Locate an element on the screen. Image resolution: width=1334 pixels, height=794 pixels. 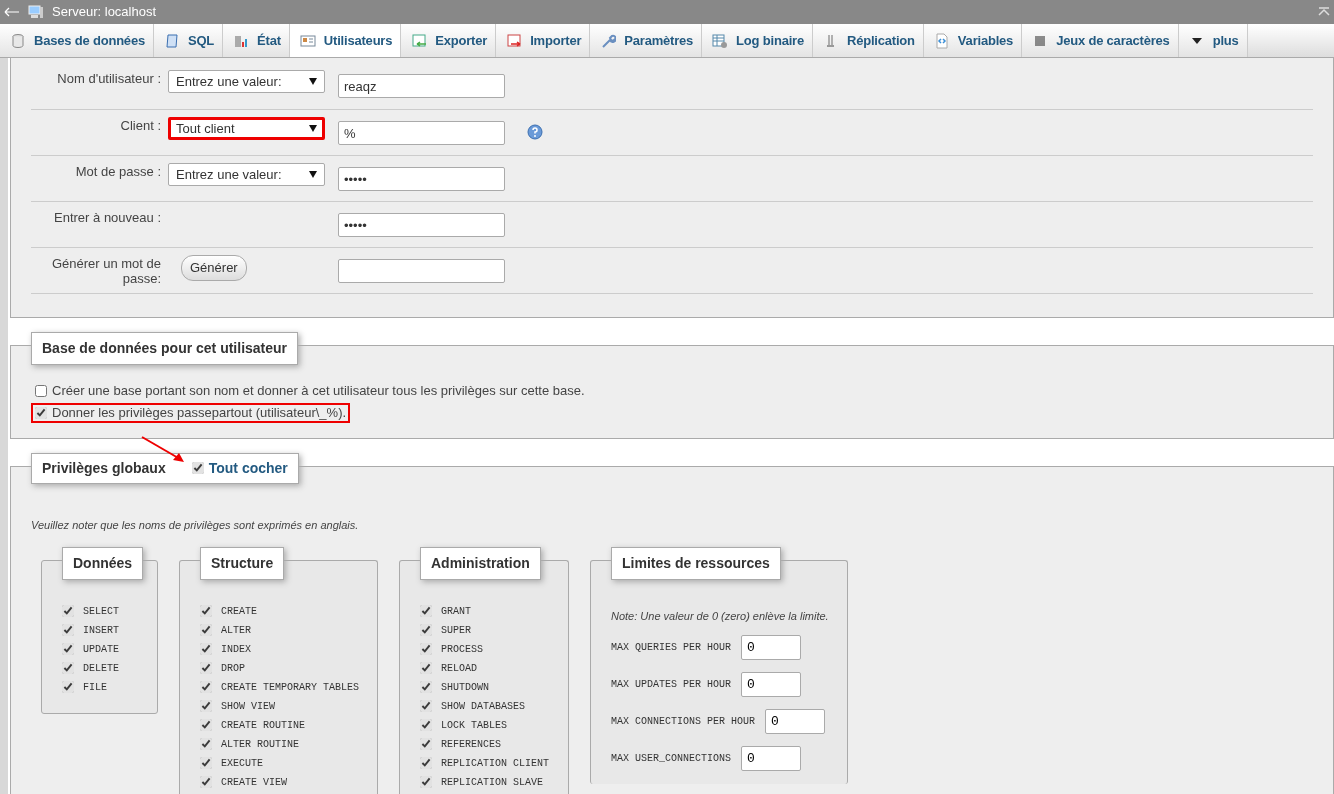
privilege-label: ALTER is located at coordinates (236, 630).